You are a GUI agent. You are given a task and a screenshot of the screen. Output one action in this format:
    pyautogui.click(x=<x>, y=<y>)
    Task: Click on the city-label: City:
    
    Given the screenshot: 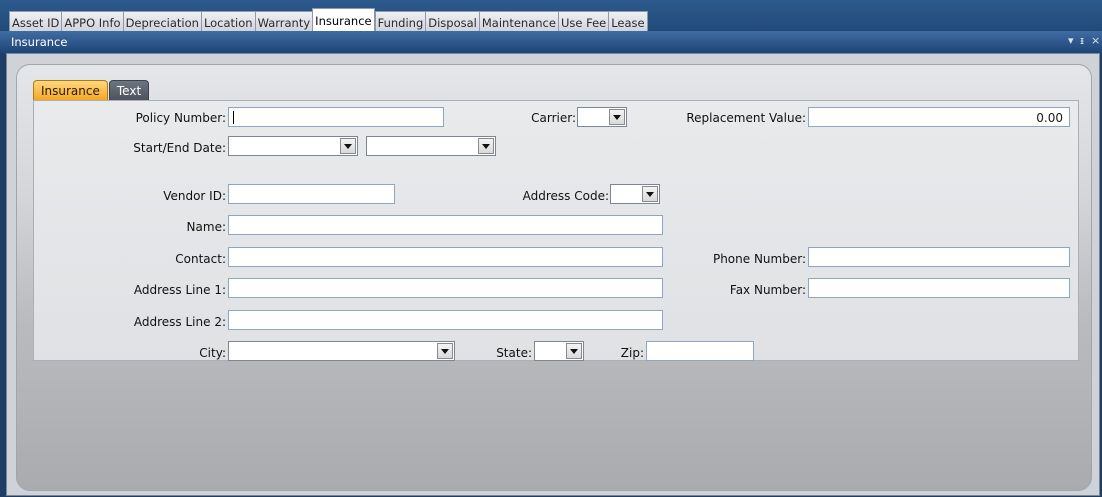 What is the action you would take?
    pyautogui.click(x=212, y=353)
    